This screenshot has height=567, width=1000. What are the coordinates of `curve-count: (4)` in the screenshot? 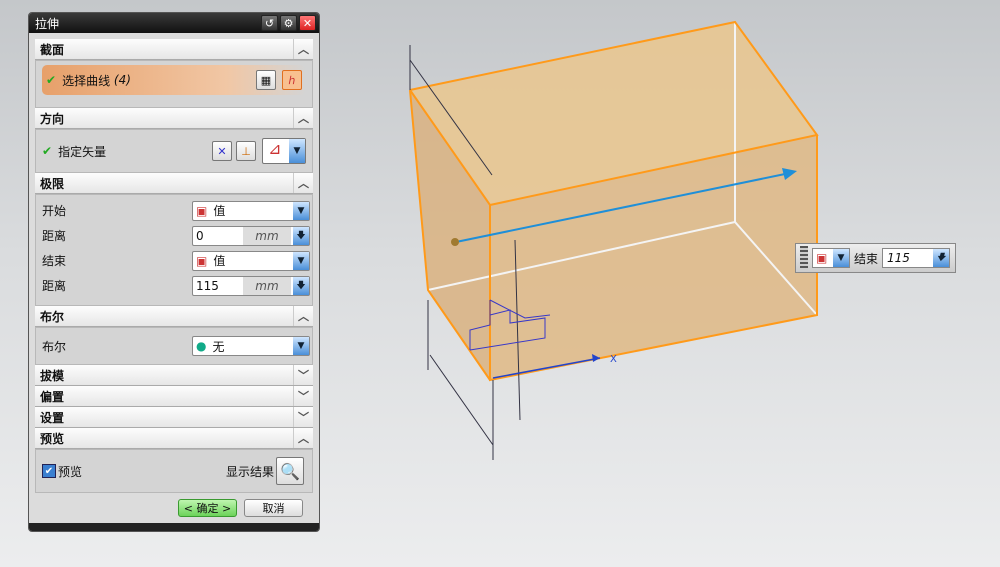 It's located at (122, 80).